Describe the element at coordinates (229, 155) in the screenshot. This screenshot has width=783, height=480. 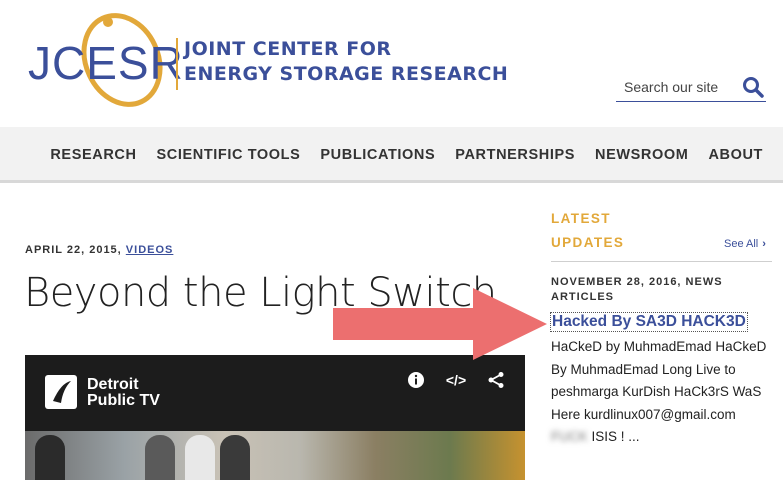
I see `nav-item-scientific-tools: SCIENTIFIC TOOLS` at that location.